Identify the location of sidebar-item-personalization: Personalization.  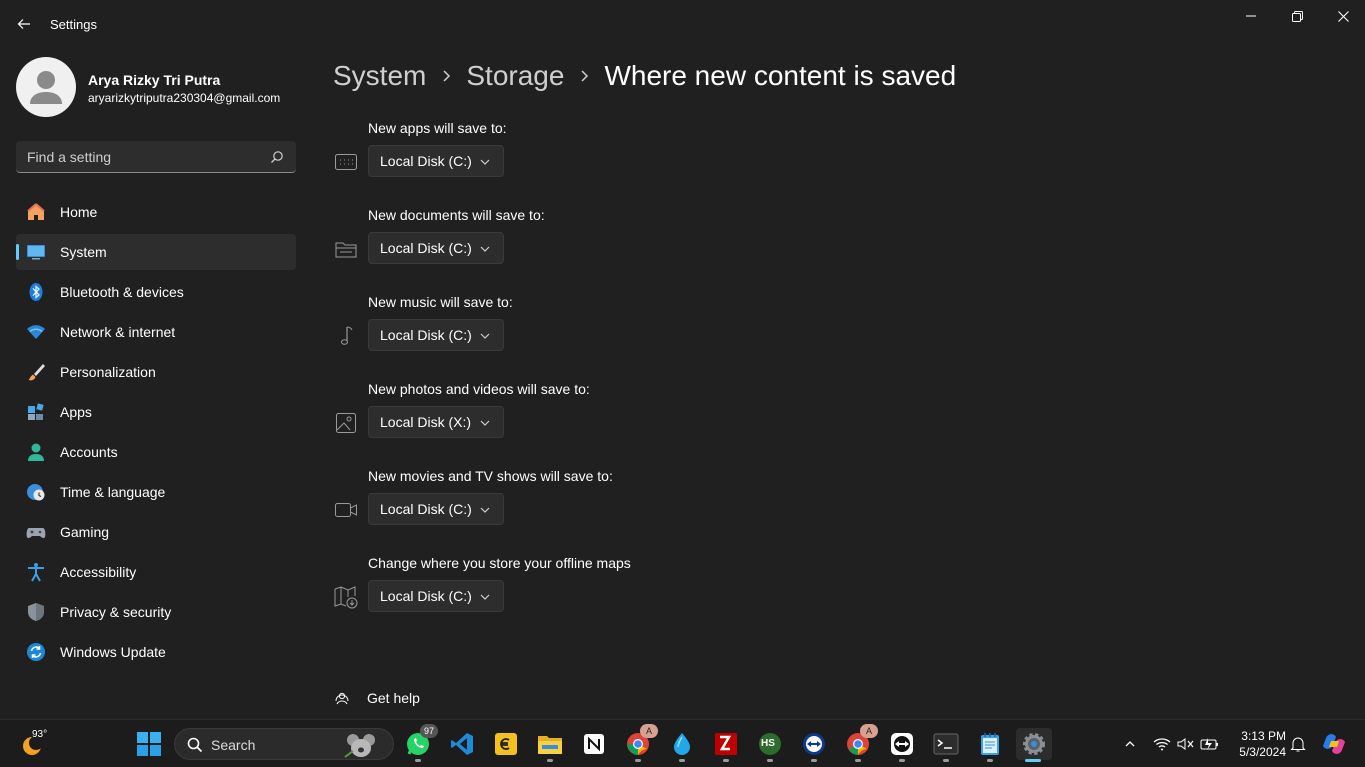
(156, 372).